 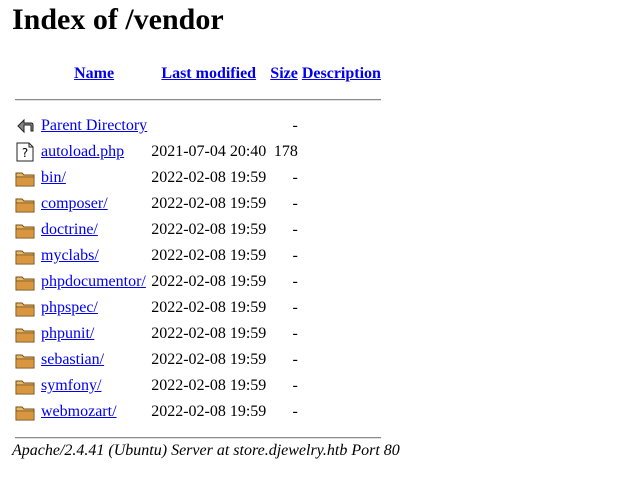 I want to click on sort-by-size-link: Size, so click(x=284, y=73).